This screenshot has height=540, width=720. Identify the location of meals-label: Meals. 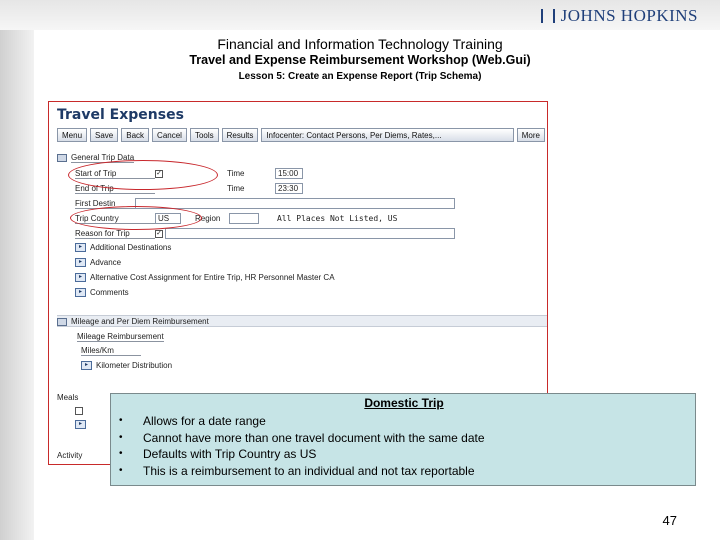
(68, 397).